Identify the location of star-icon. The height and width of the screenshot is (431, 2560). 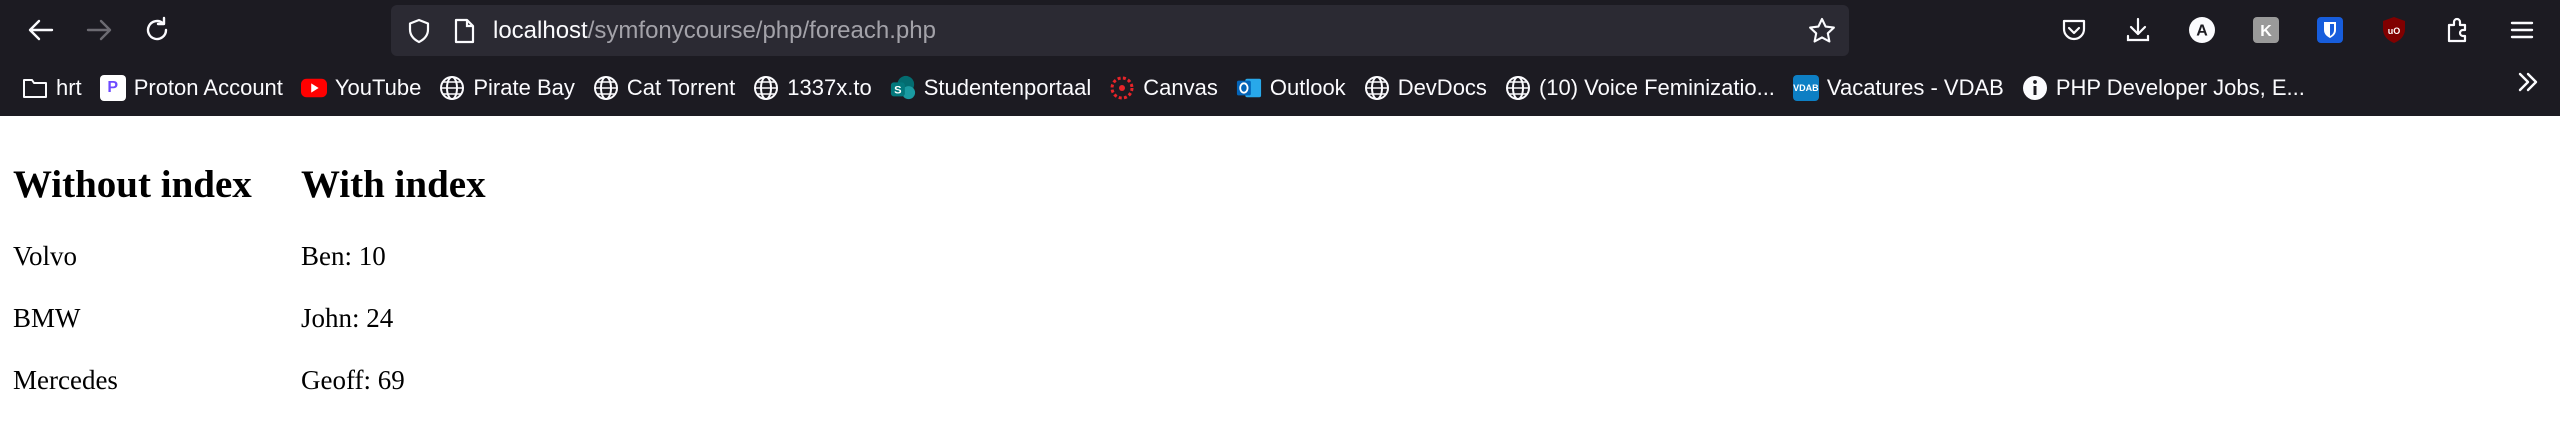
(1822, 31).